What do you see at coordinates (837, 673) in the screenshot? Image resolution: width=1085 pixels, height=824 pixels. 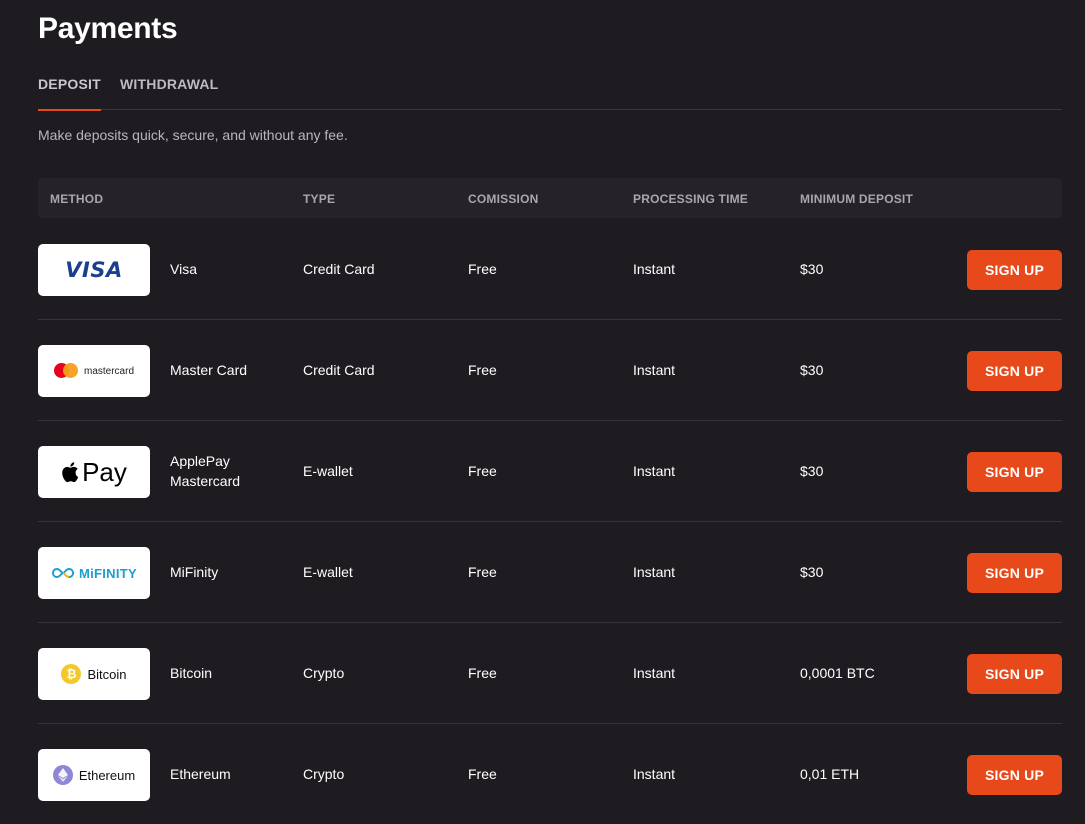 I see `method-minimum-deposit: 0,0001 BTC` at bounding box center [837, 673].